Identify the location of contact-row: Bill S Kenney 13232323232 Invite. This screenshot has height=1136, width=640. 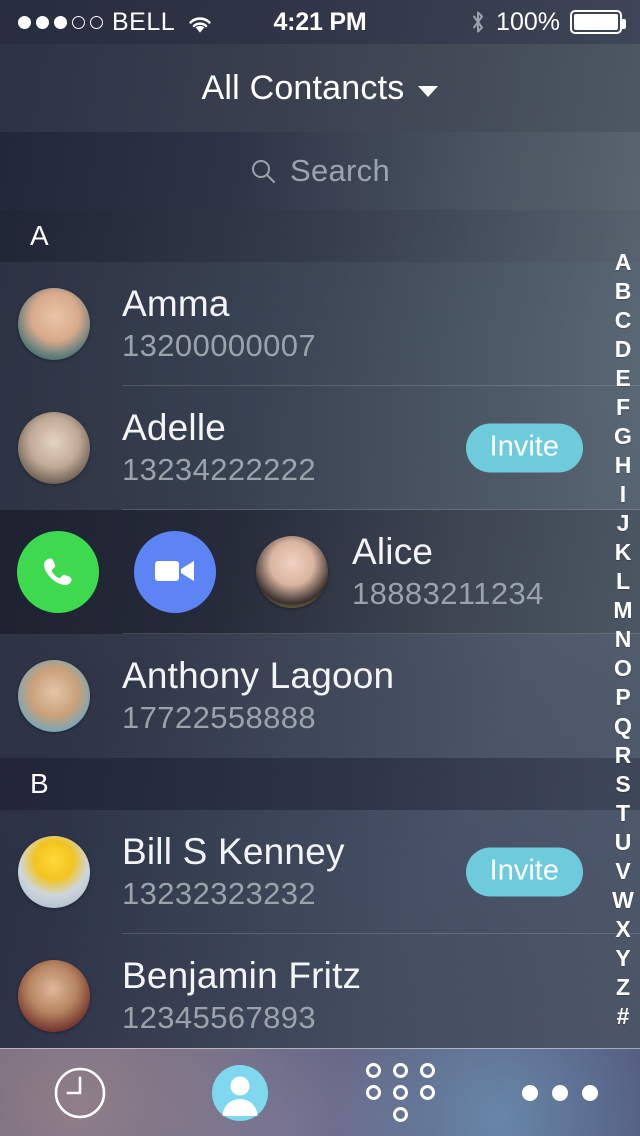
(320, 872).